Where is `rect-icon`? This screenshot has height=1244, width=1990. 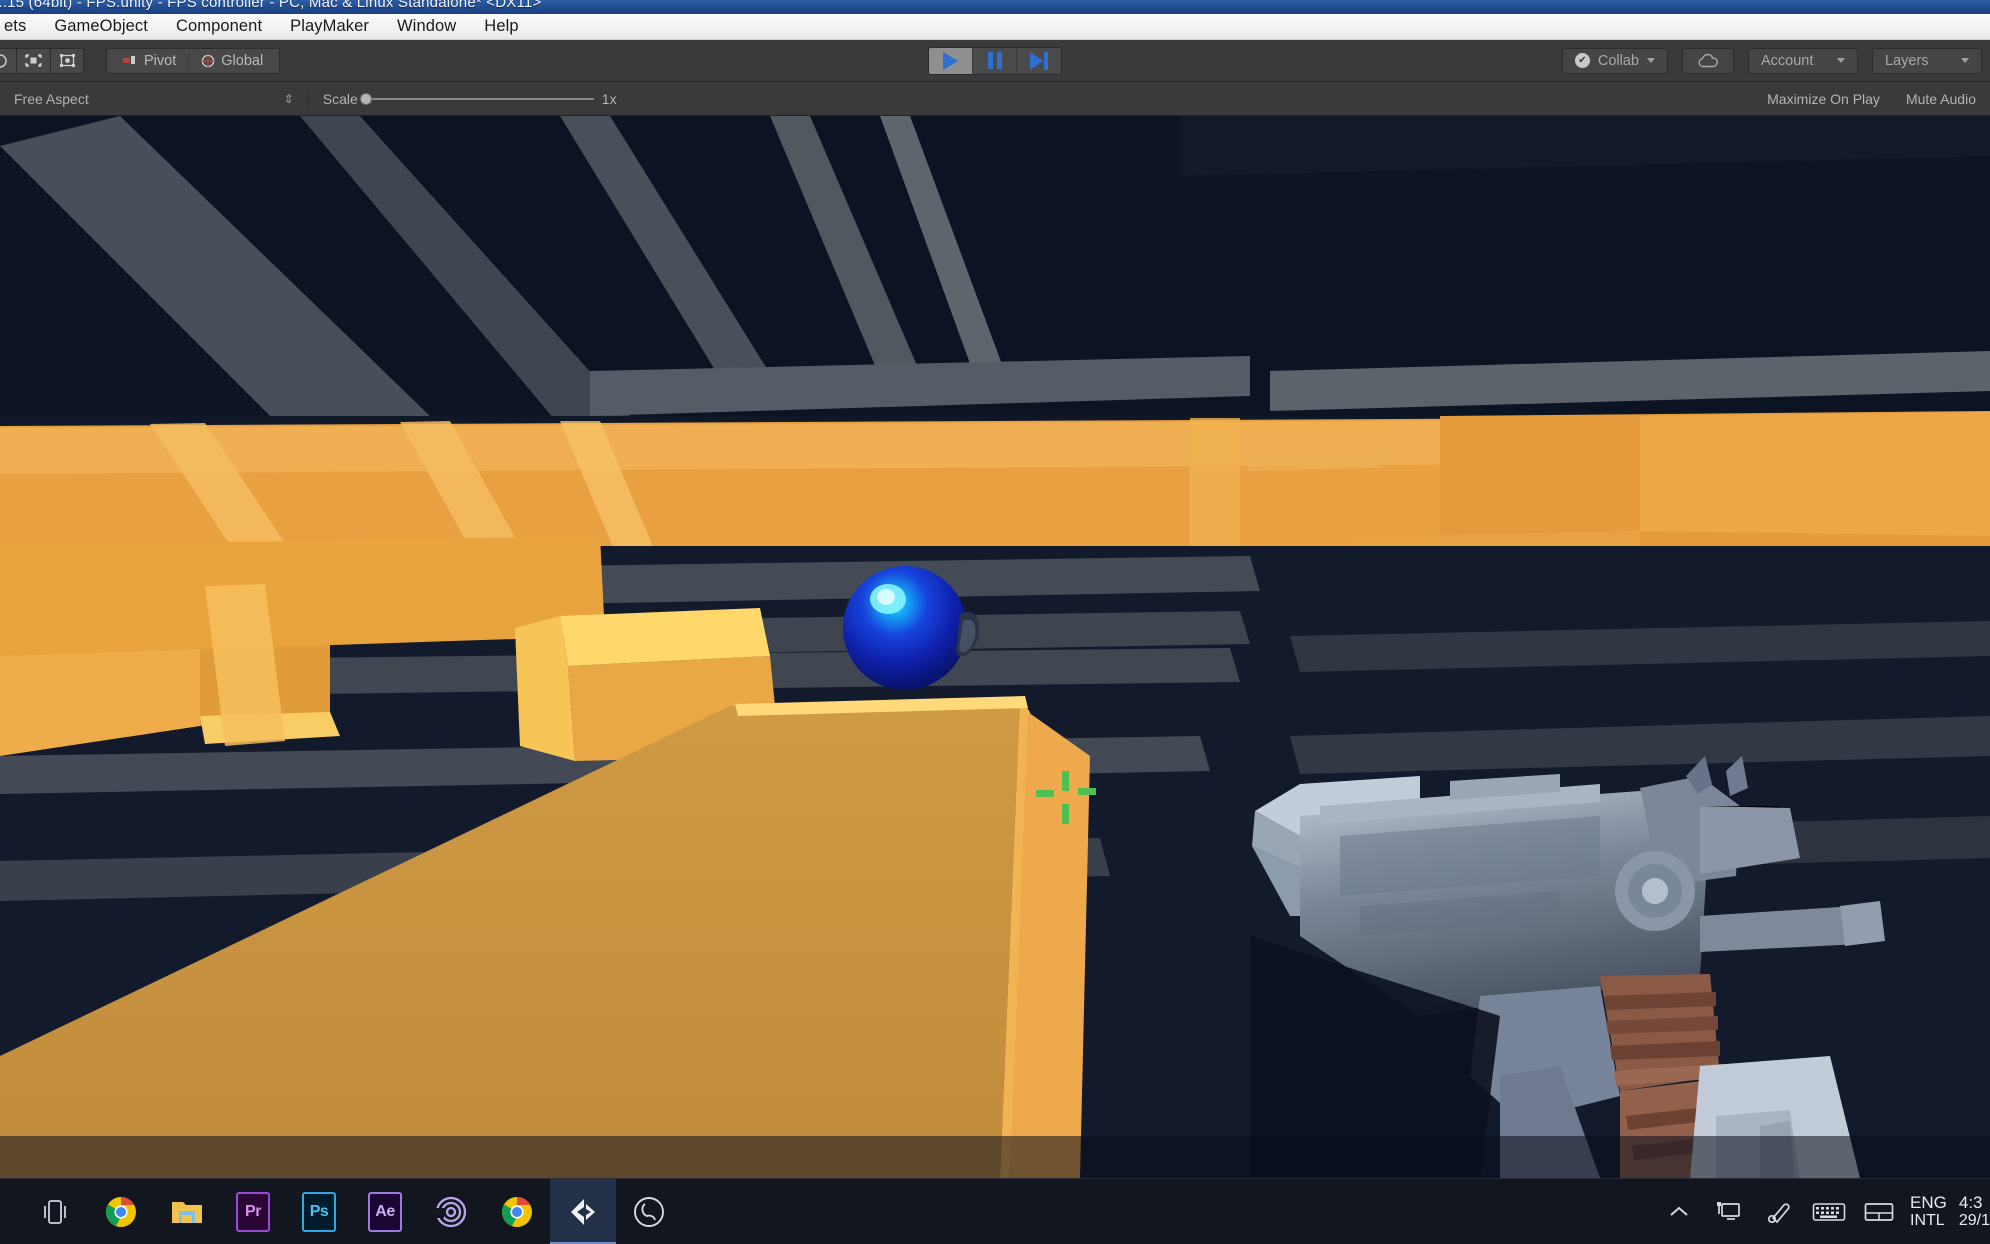
rect-icon is located at coordinates (67, 60).